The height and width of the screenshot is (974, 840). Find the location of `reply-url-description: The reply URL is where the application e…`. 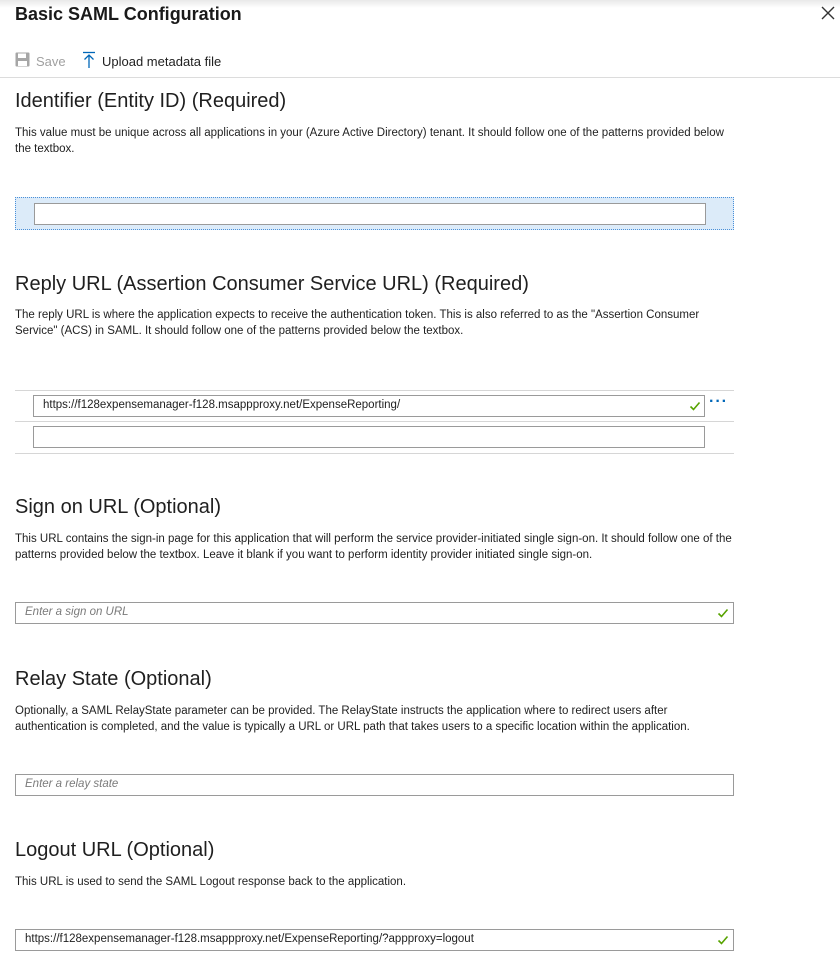

reply-url-description: The reply URL is where the application e… is located at coordinates (357, 323).